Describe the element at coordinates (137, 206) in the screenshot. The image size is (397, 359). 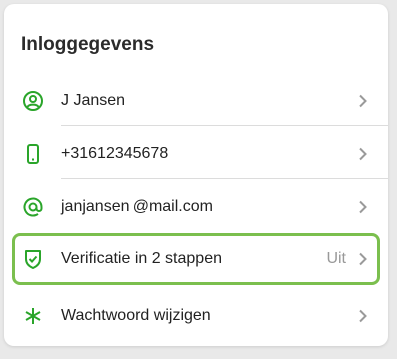
I see `row-label: janjansen @mail.com` at that location.